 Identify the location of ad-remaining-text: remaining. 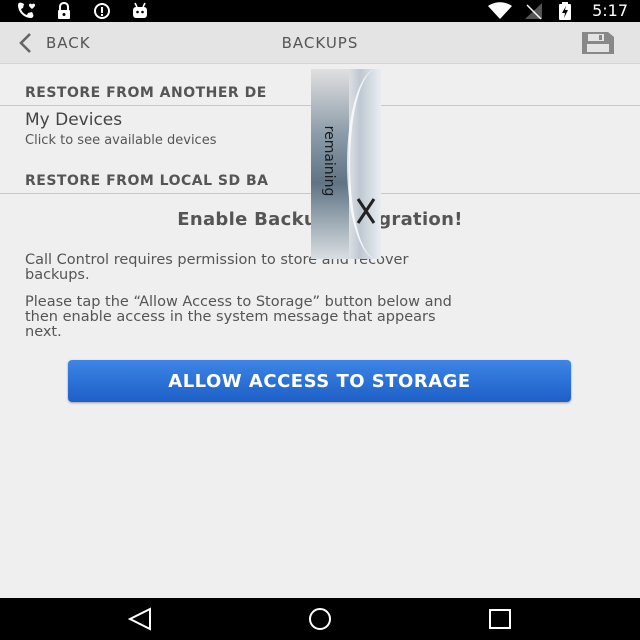
(329, 161).